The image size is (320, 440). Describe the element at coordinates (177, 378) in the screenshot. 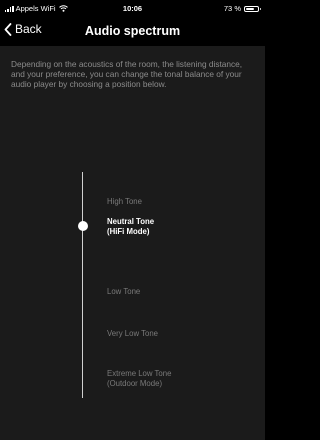

I see `tone-option-extreme-low: Extreme Low Tone (Outdoor Mode)` at that location.